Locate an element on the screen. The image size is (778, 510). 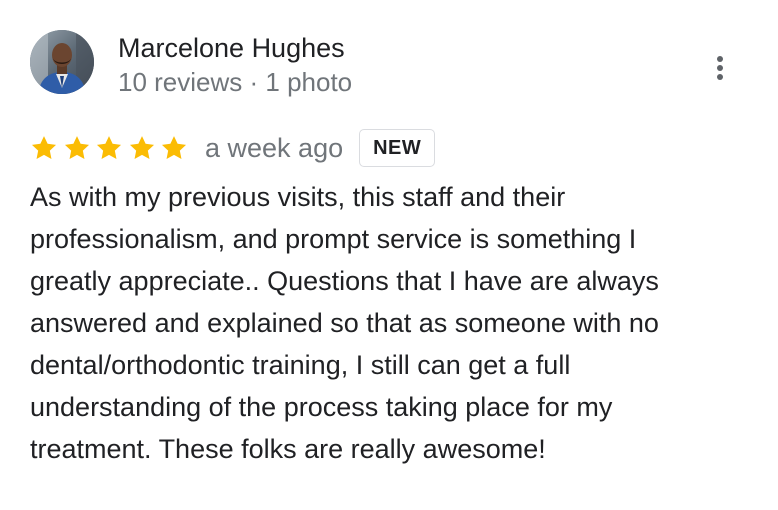
new-badge: NEW is located at coordinates (397, 148).